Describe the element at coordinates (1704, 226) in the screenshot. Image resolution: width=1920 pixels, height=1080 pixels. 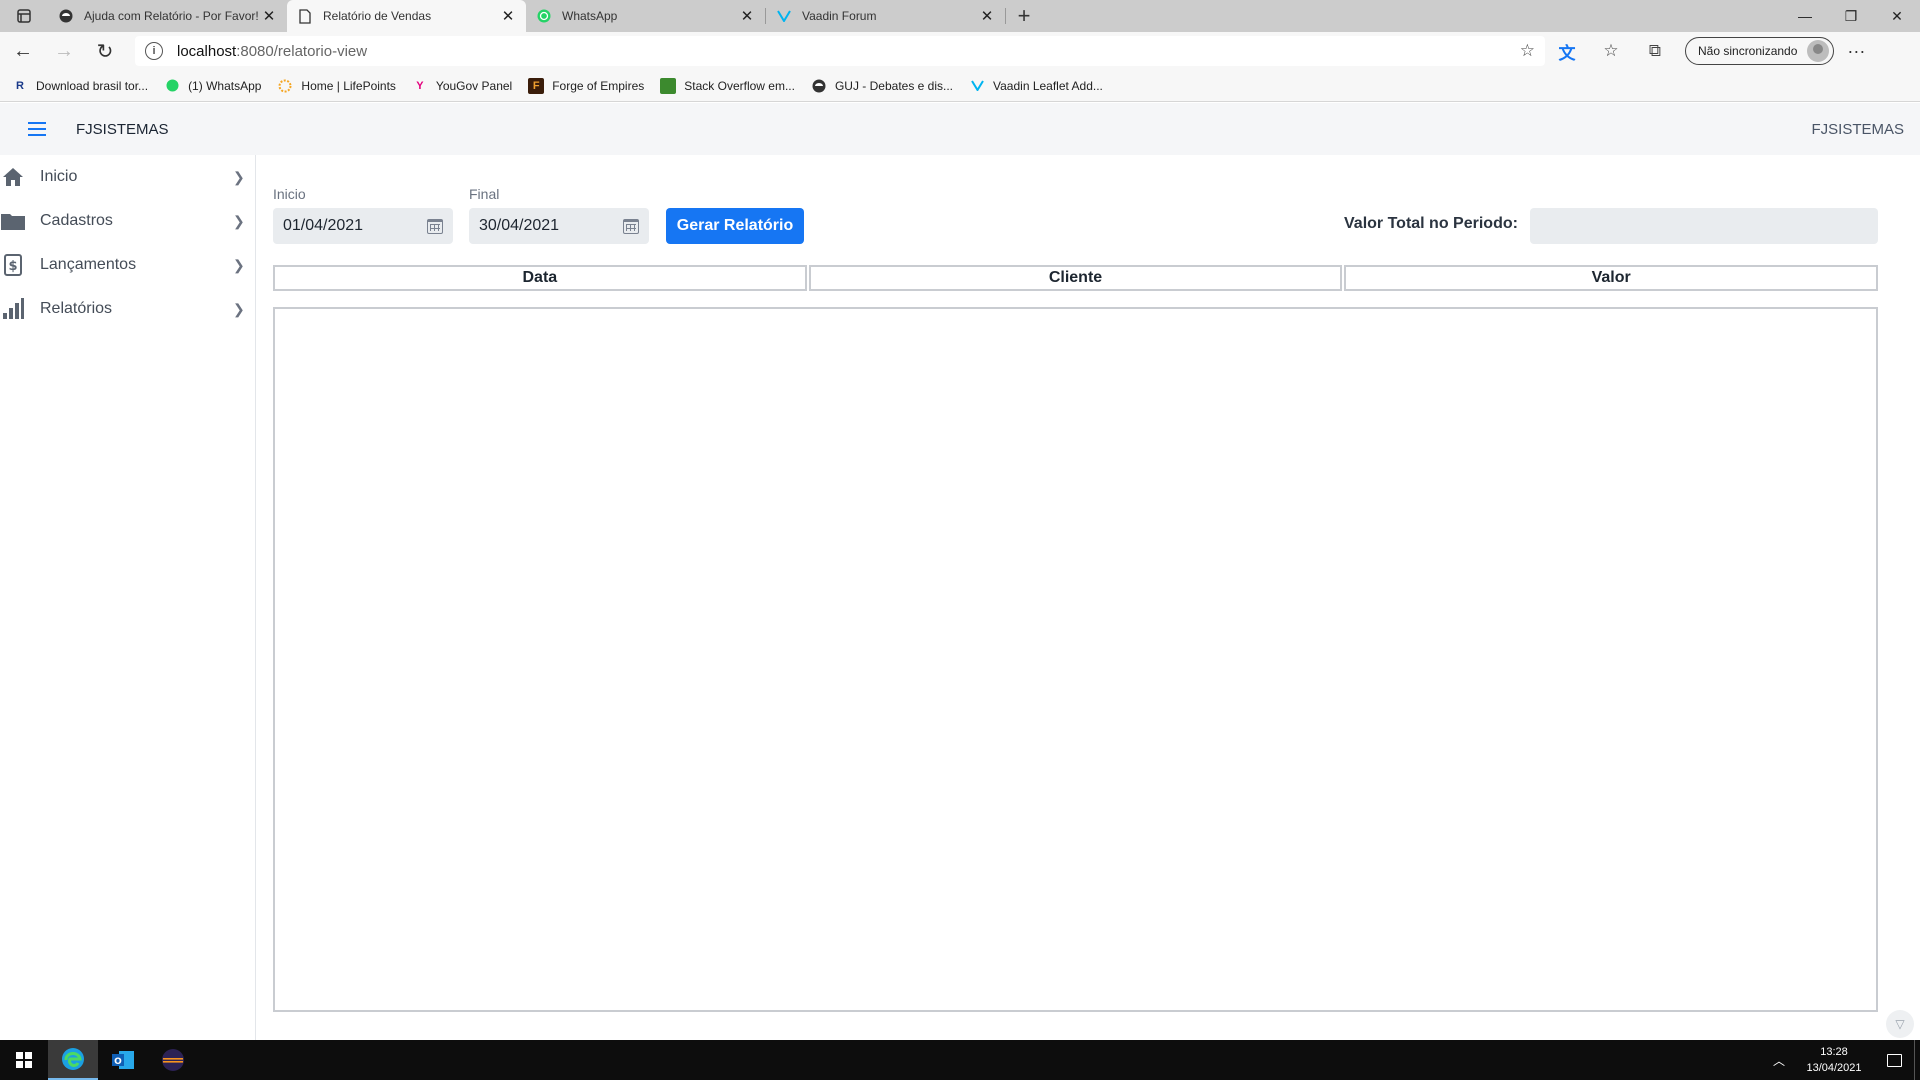
I see `total-period-field` at that location.